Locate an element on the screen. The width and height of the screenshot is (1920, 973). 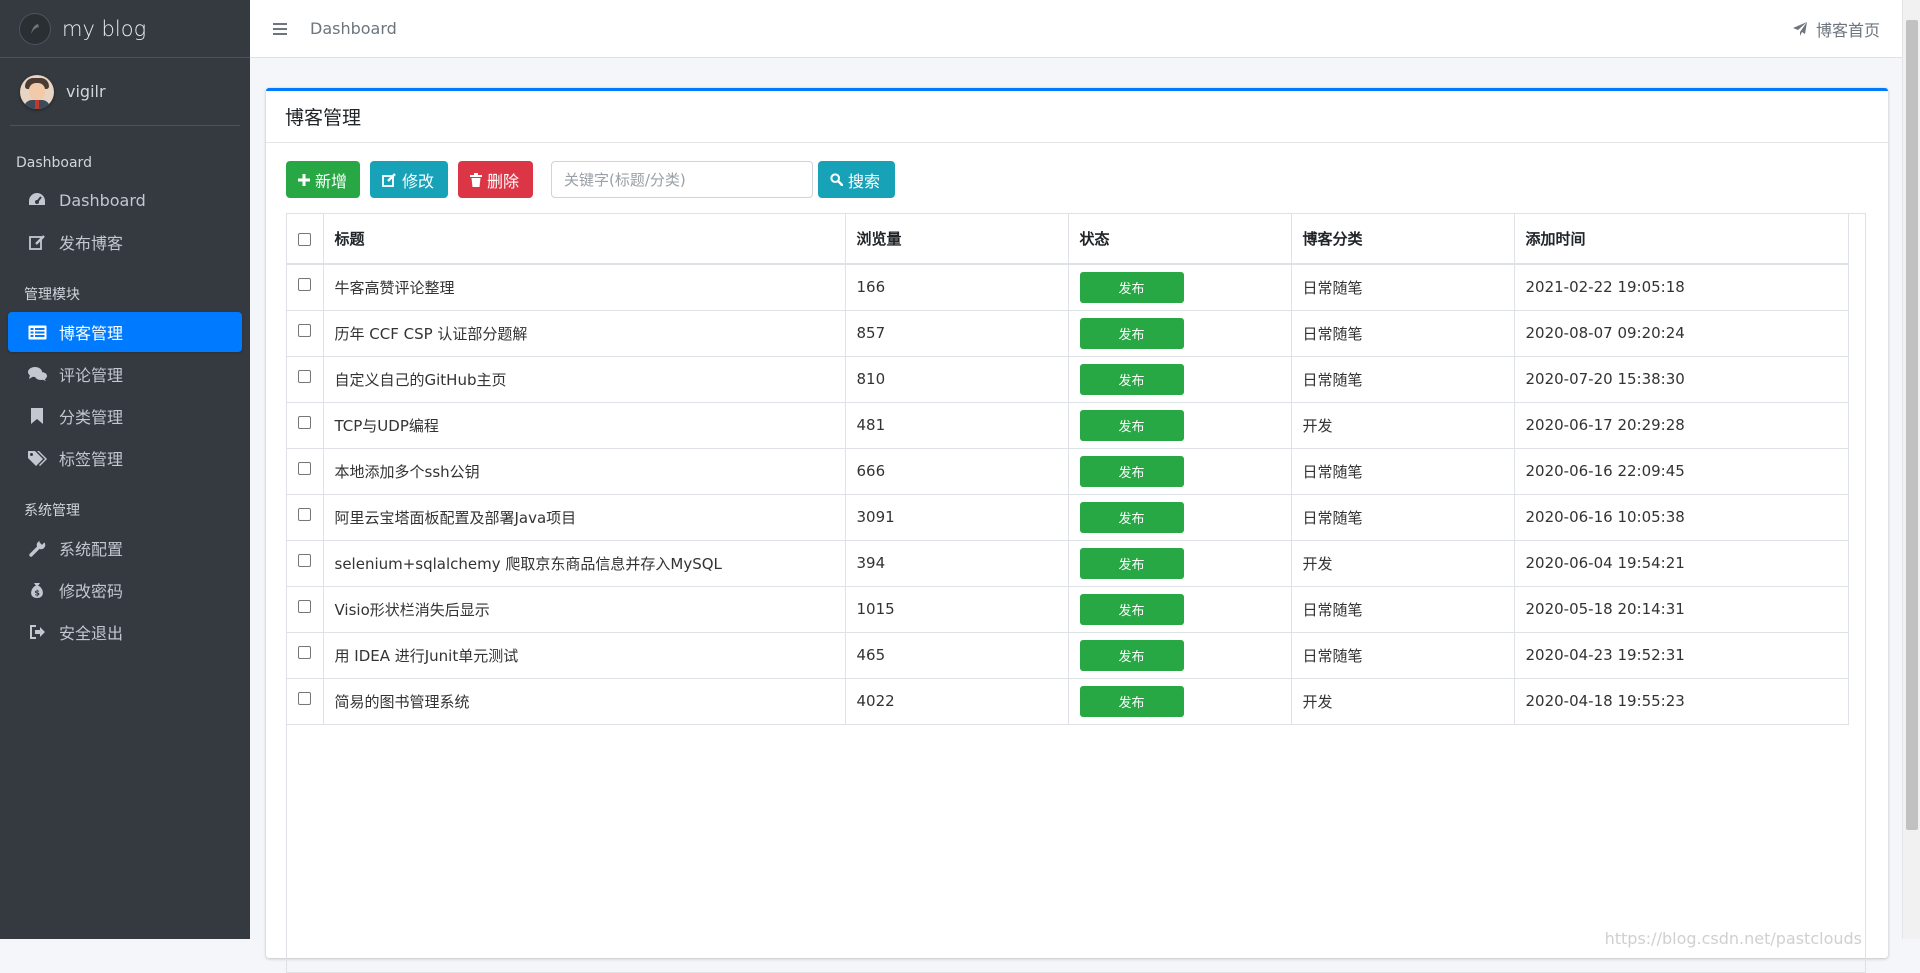
cell-views: 465 is located at coordinates (957, 655).